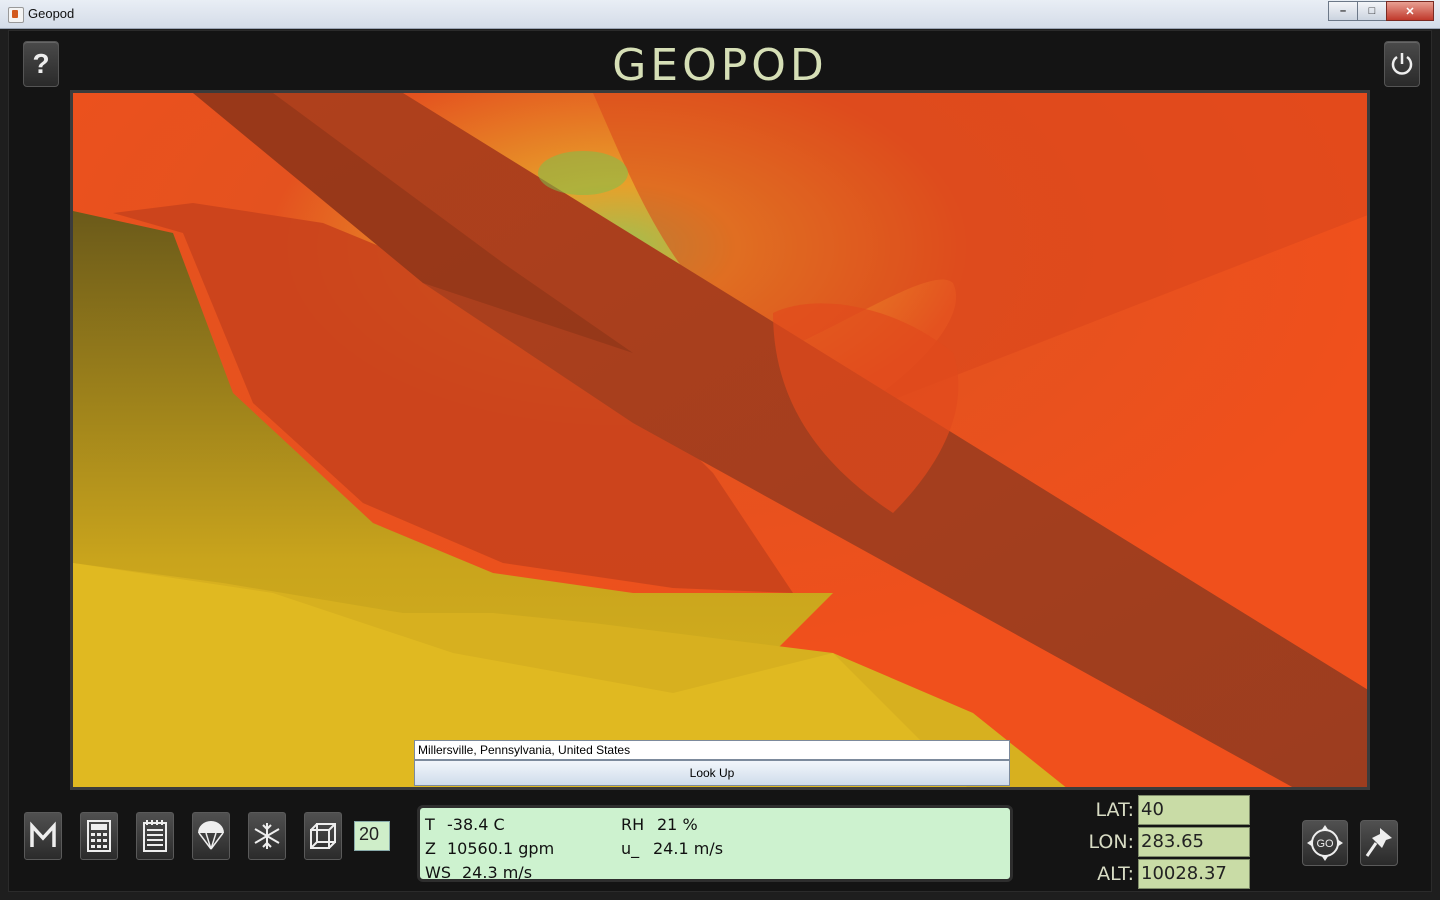  I want to click on parachute-button, so click(211, 836).